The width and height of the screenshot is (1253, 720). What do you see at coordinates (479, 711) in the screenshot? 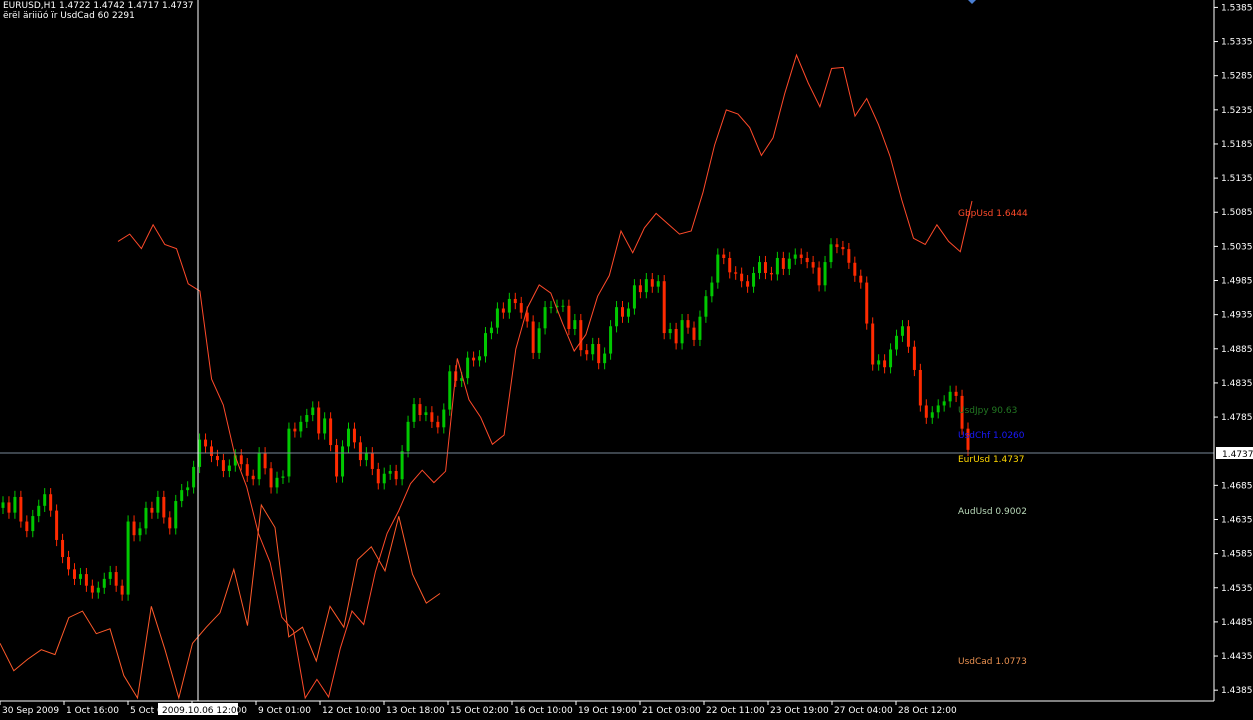
I see `time-tick-label: 15 Oct 02:00` at bounding box center [479, 711].